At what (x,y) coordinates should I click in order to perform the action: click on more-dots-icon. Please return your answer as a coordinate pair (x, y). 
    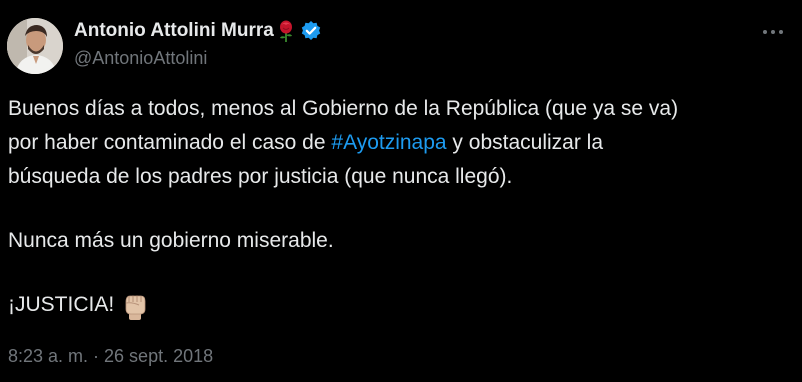
    Looking at the image, I should click on (773, 32).